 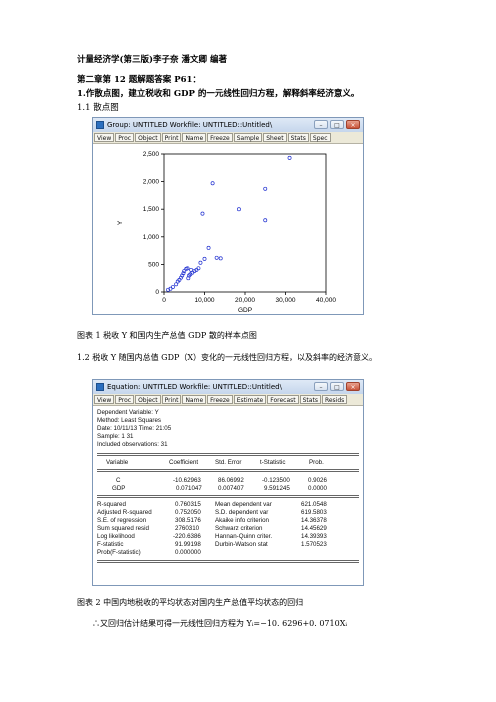 What do you see at coordinates (187, 480) in the screenshot?
I see `coef-cell: -10.62963` at bounding box center [187, 480].